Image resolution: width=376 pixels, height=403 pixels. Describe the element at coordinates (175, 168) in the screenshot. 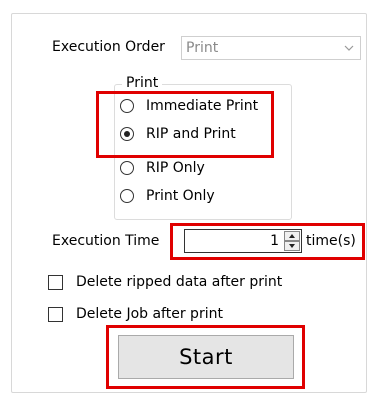

I see `radio-label: RIP Only` at that location.